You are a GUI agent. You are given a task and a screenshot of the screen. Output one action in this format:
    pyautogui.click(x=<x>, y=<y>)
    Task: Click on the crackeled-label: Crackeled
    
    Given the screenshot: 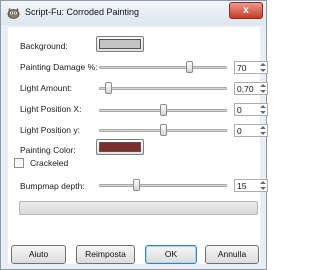 What is the action you would take?
    pyautogui.click(x=49, y=163)
    